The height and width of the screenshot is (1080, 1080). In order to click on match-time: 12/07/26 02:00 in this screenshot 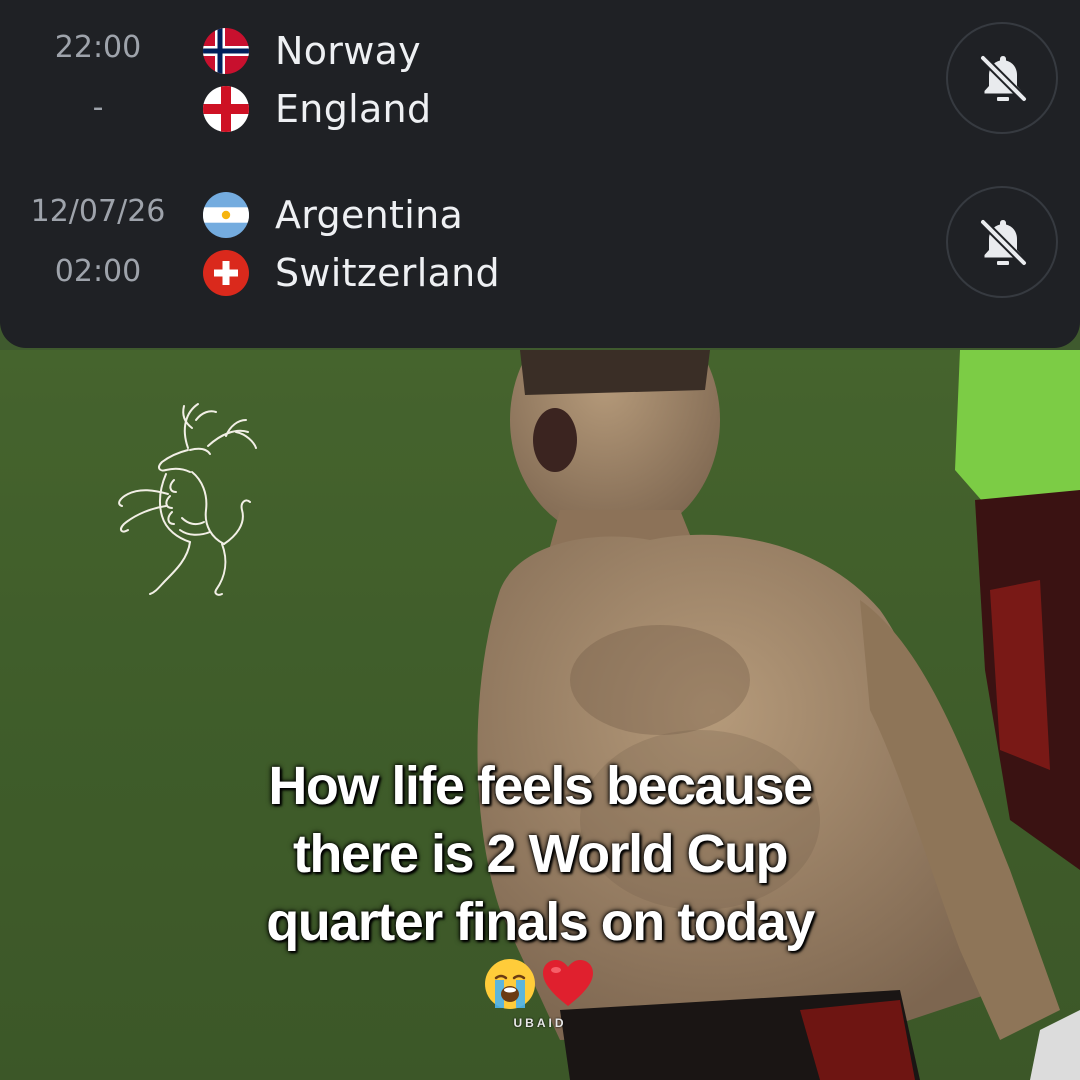, I will do `click(98, 244)`.